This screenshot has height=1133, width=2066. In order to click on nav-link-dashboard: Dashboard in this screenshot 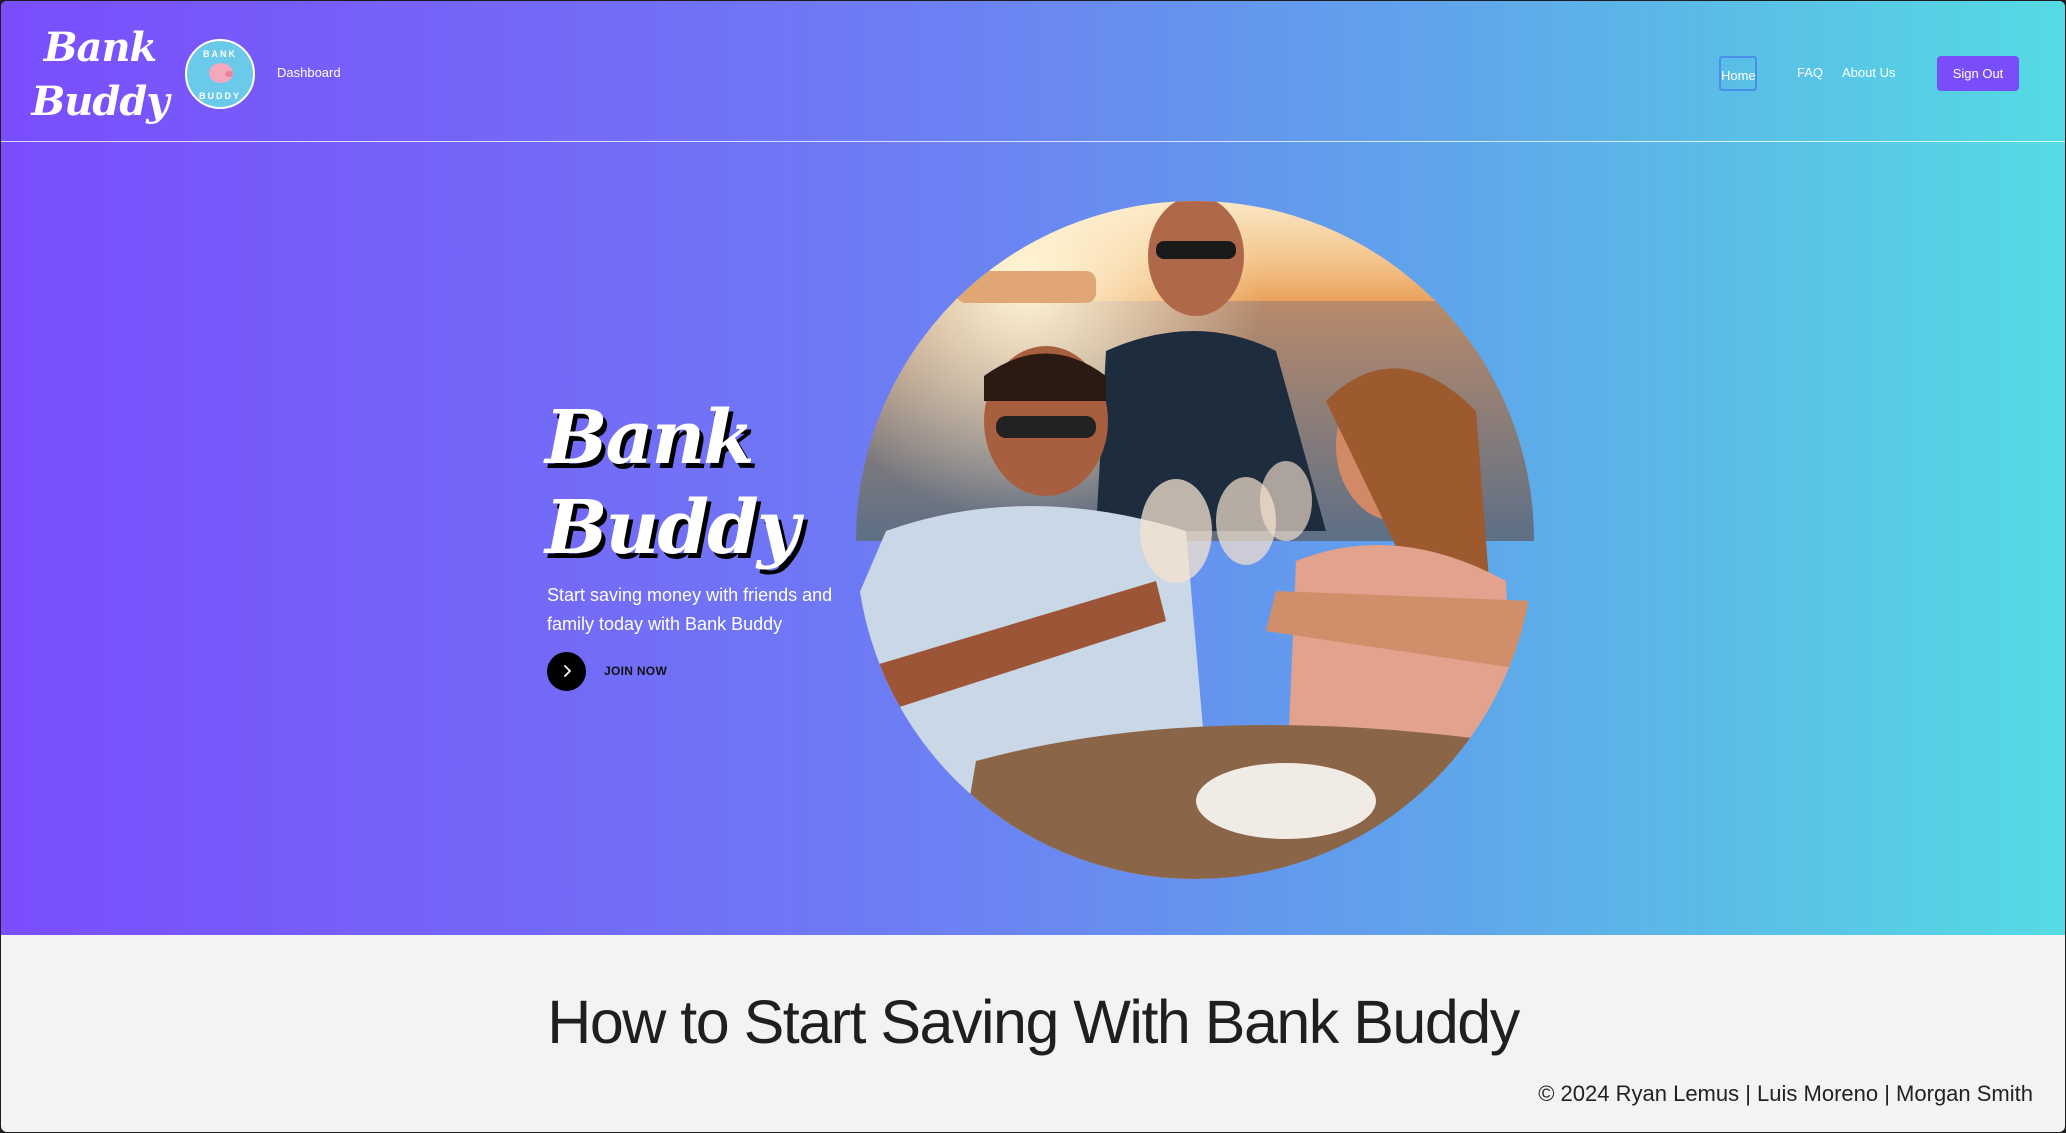, I will do `click(309, 72)`.